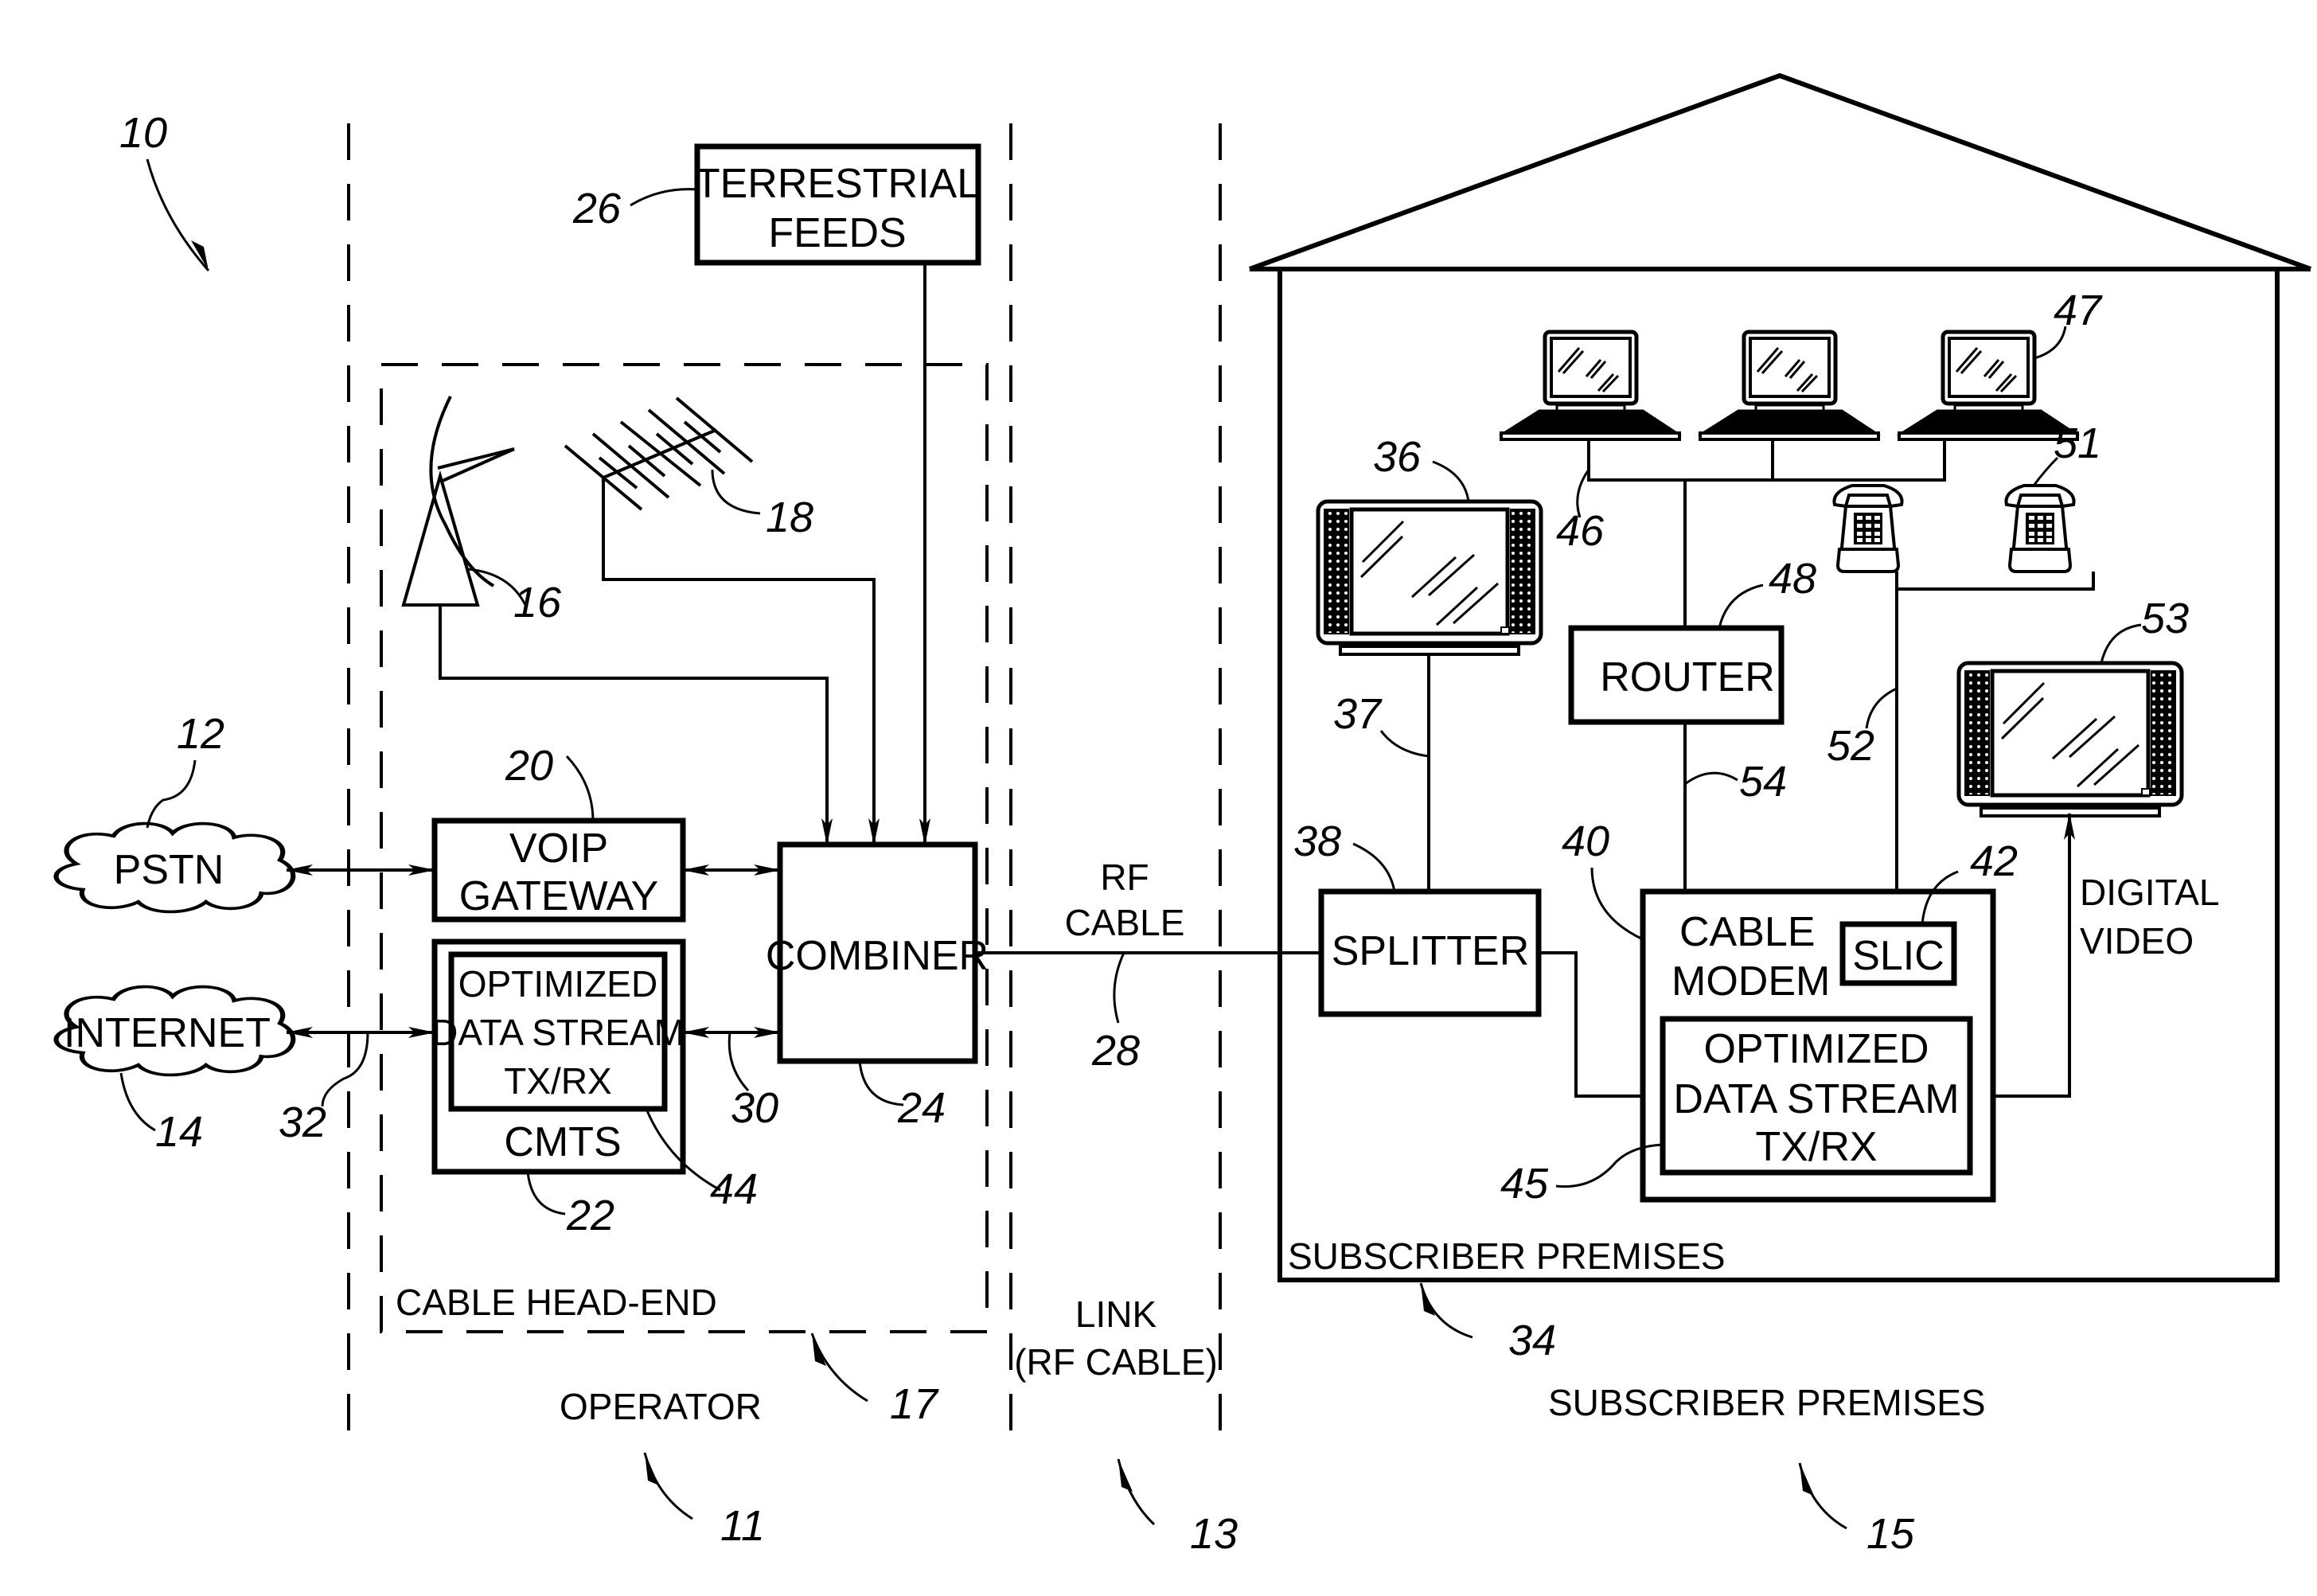  I want to click on svg-text: ROUTER, so click(1687, 677).